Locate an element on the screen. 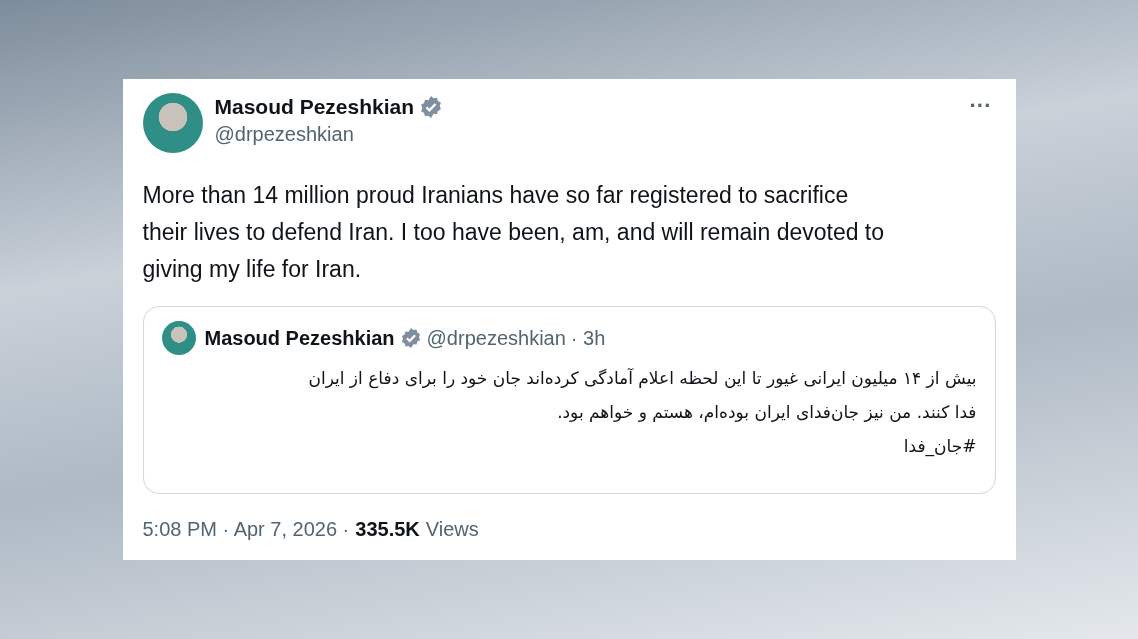 The width and height of the screenshot is (1138, 639). quoted-text-line: فدا کنند. من نیز جان‌فدای ایران بوده‌ام، هستم و خواهم بود. is located at coordinates (766, 412).